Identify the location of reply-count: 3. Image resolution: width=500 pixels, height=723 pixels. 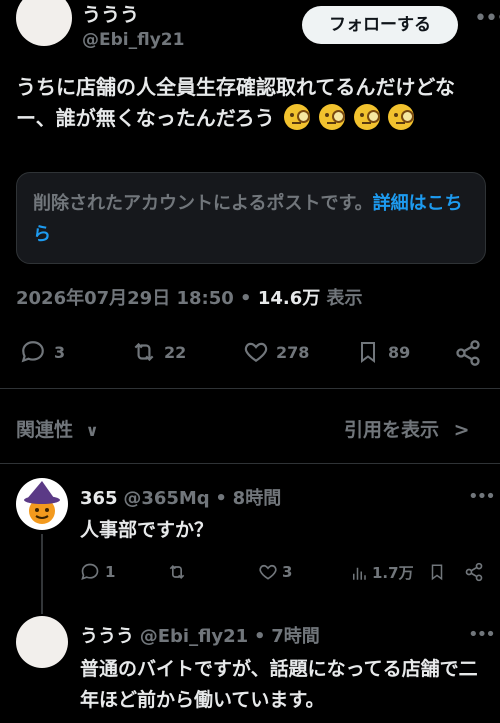
(60, 352).